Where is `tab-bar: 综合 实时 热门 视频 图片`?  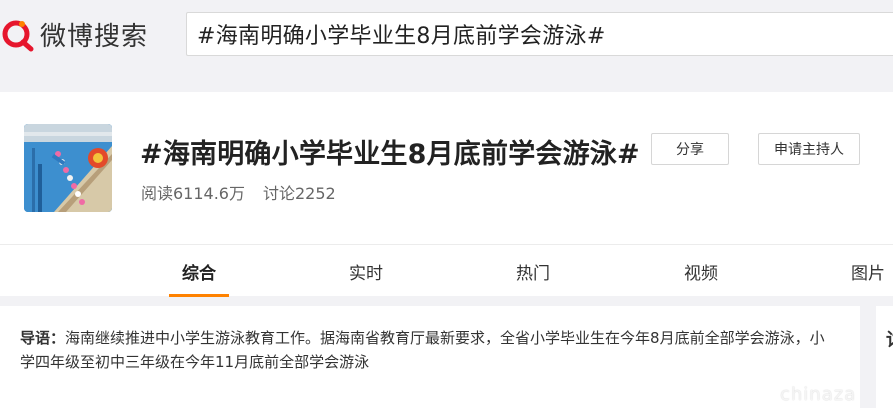 tab-bar: 综合 实时 热门 视频 图片 is located at coordinates (446, 270).